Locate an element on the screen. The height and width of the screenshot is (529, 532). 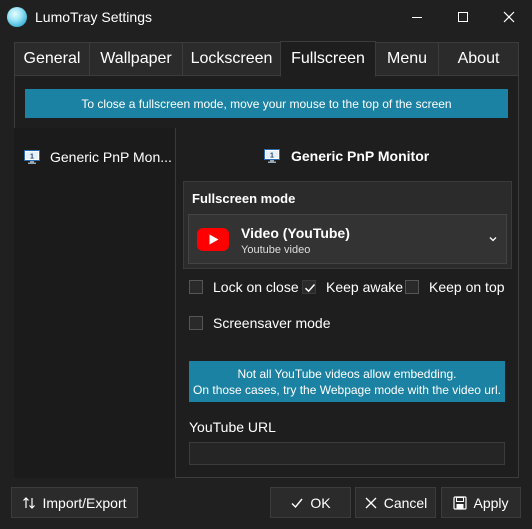
ok-label: OK is located at coordinates (320, 502).